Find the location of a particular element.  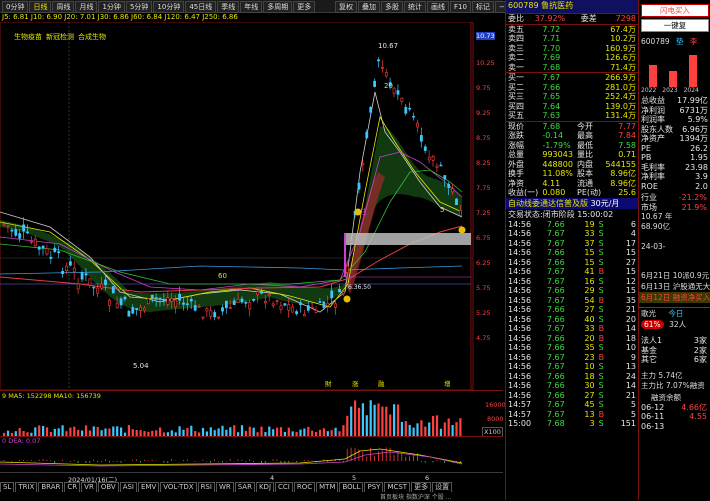

indicator-tab: TRIX is located at coordinates (26, 487).